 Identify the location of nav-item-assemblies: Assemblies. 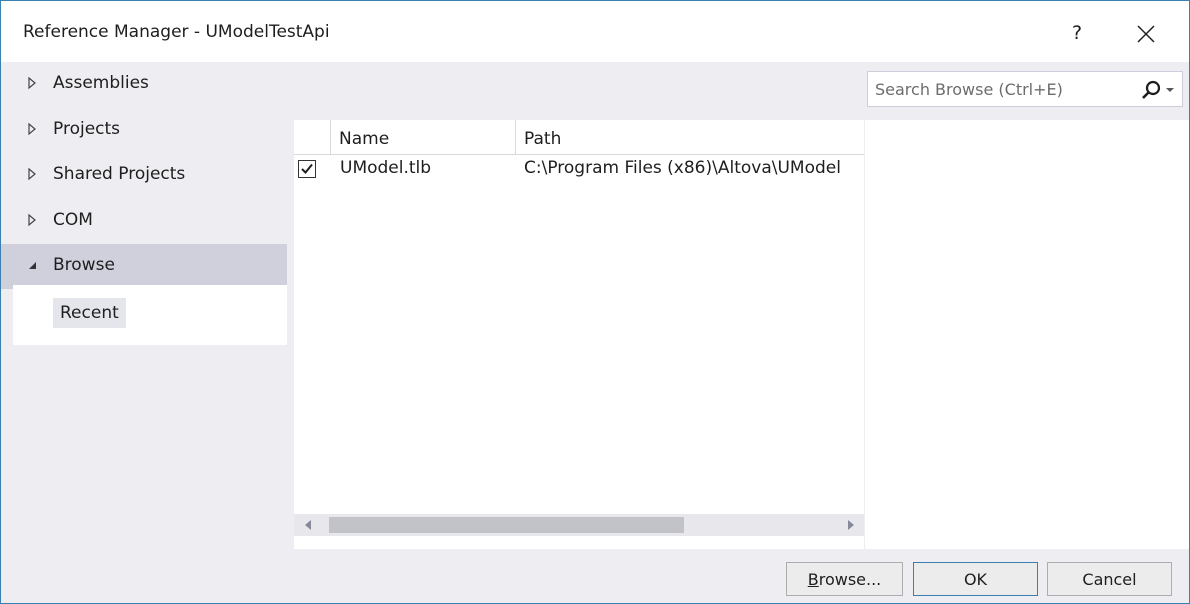
(144, 84).